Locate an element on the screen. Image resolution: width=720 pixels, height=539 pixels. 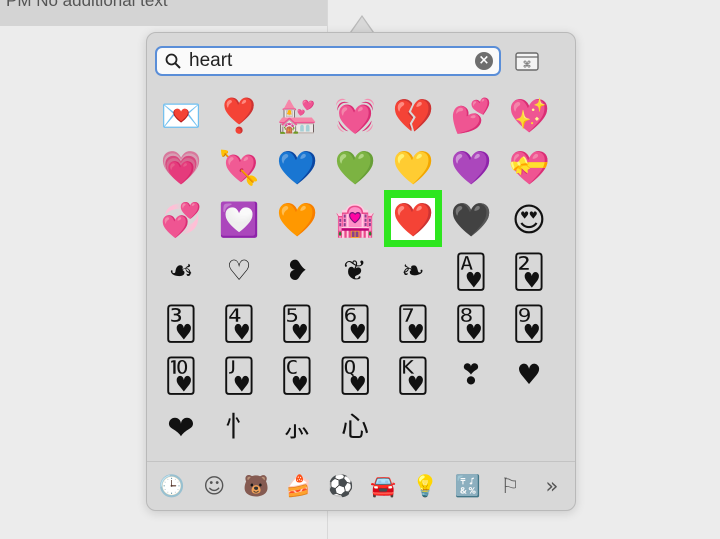
emoji-cell: 💗 is located at coordinates (181, 167).